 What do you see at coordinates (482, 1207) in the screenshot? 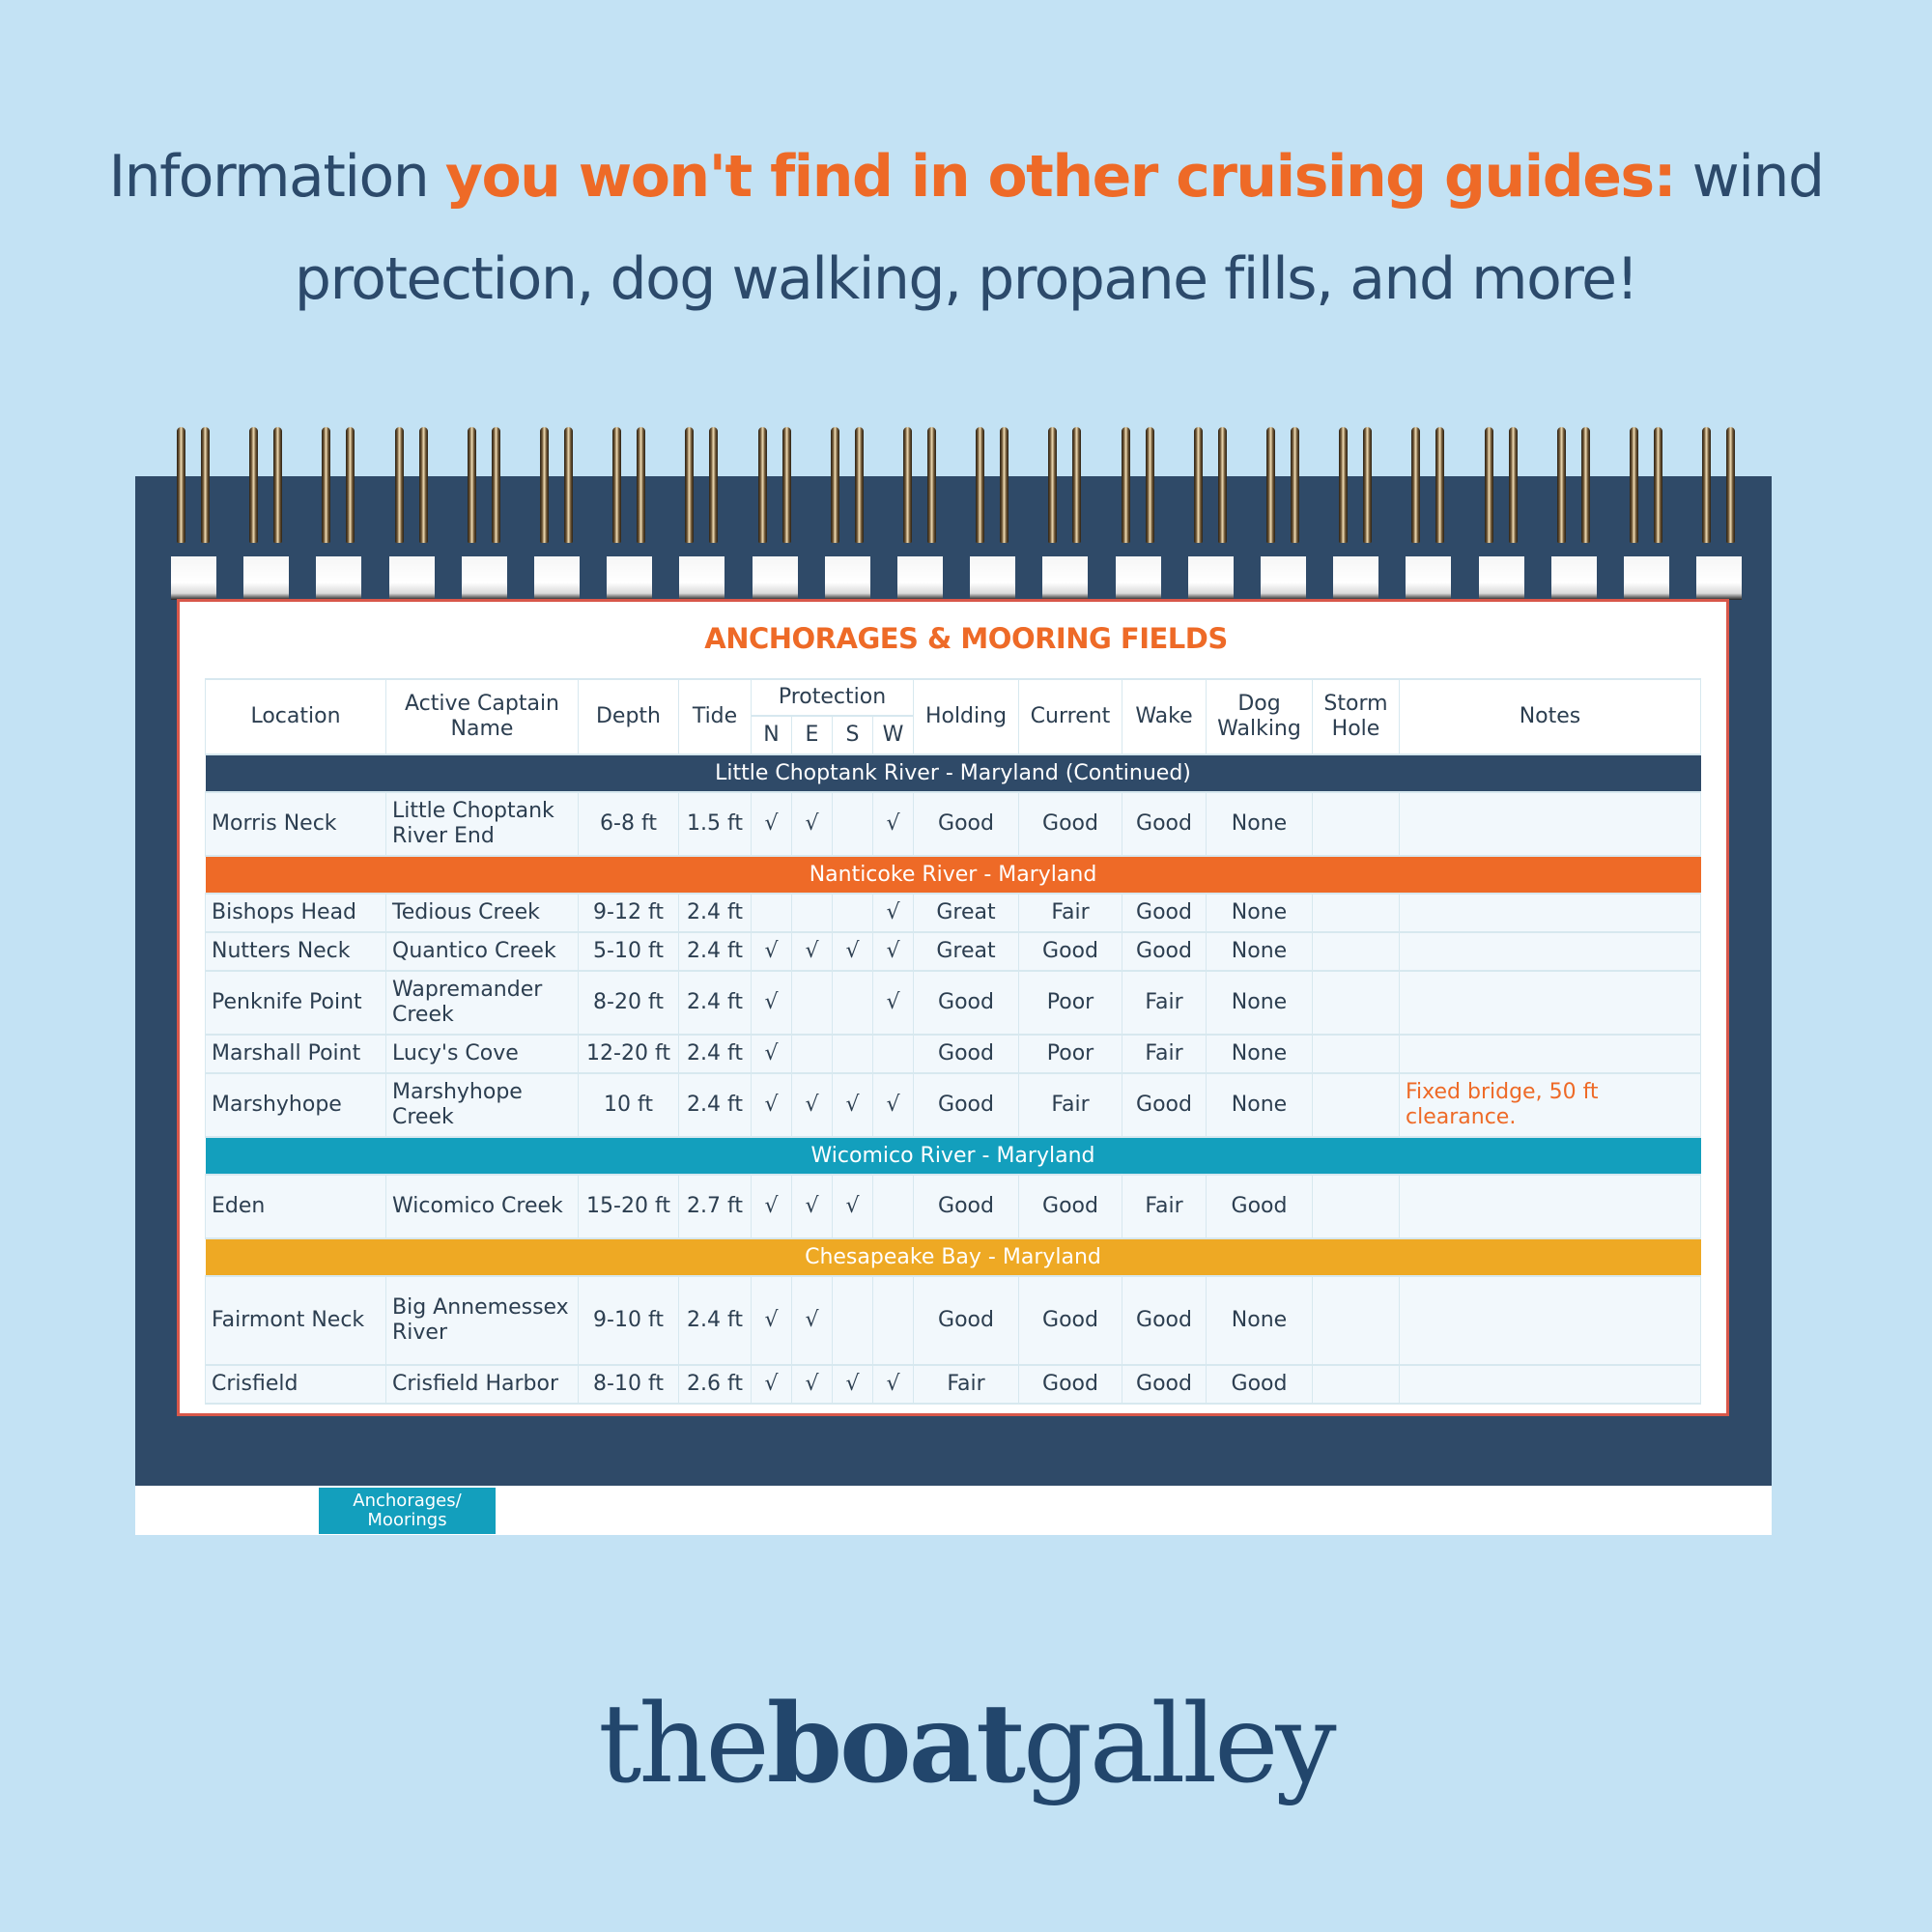
I see `cell-active-captain: Wicomico Creek` at bounding box center [482, 1207].